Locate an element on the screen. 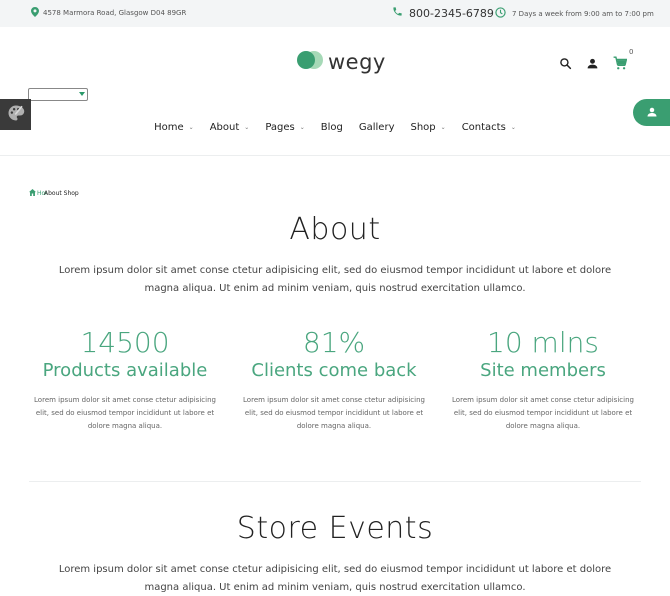  cart-count: 0 is located at coordinates (631, 52).